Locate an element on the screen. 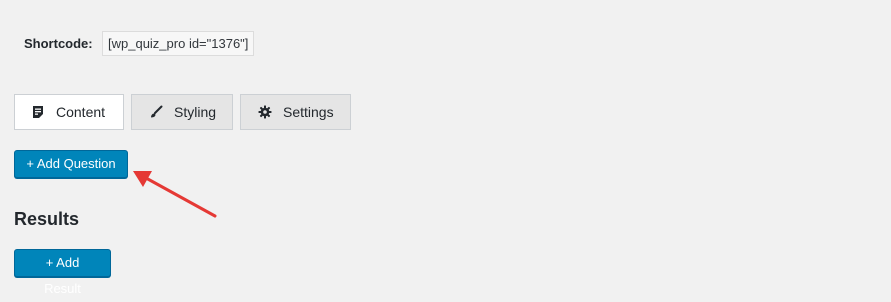  tab-settings: Settings is located at coordinates (295, 112).